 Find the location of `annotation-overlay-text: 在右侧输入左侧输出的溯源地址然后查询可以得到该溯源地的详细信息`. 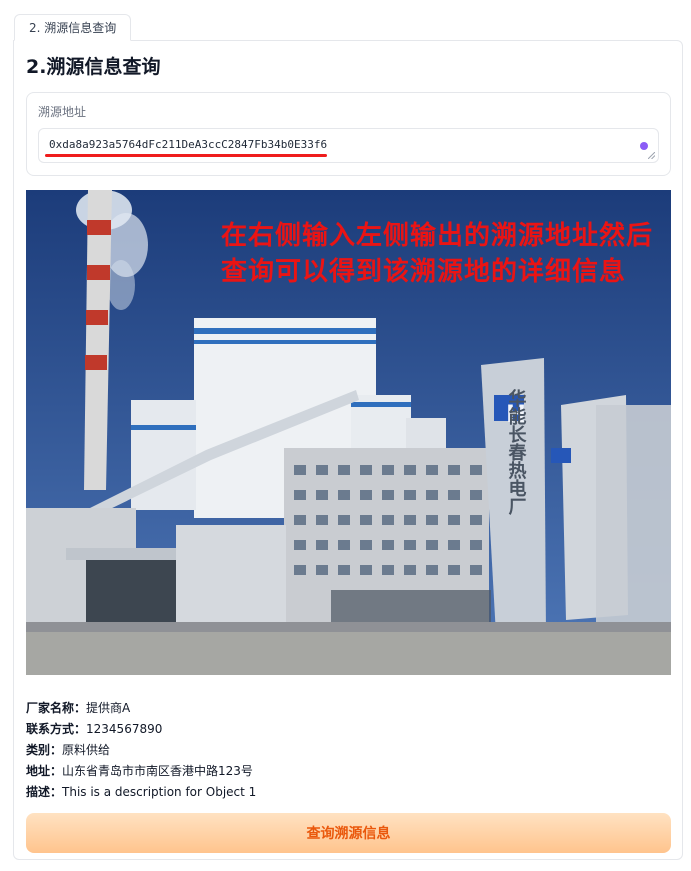

annotation-overlay-text: 在右侧输入左侧输出的溯源地址然后查询可以得到该溯源地的详细信息 is located at coordinates (437, 254).